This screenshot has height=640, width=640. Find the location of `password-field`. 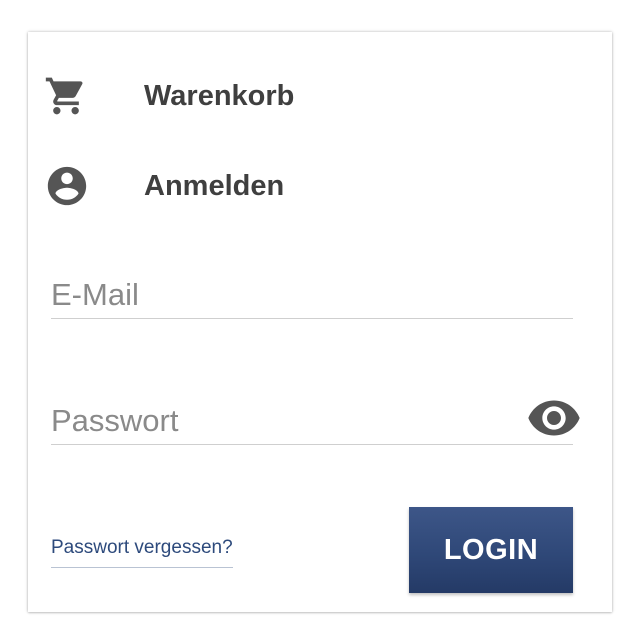

password-field is located at coordinates (312, 421).